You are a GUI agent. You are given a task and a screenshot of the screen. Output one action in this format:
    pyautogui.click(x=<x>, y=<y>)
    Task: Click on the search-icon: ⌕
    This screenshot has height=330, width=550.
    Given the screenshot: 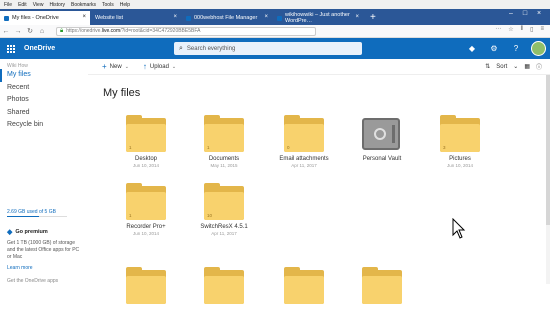 What is the action you would take?
    pyautogui.click(x=181, y=48)
    